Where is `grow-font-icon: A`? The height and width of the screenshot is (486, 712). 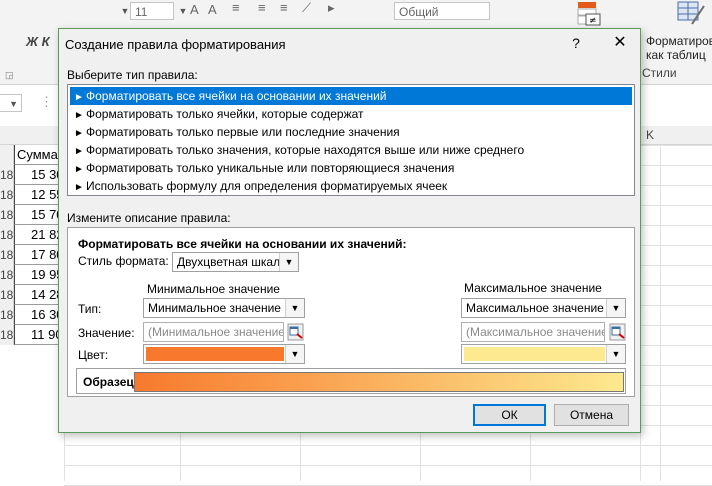
grow-font-icon: A is located at coordinates (194, 9).